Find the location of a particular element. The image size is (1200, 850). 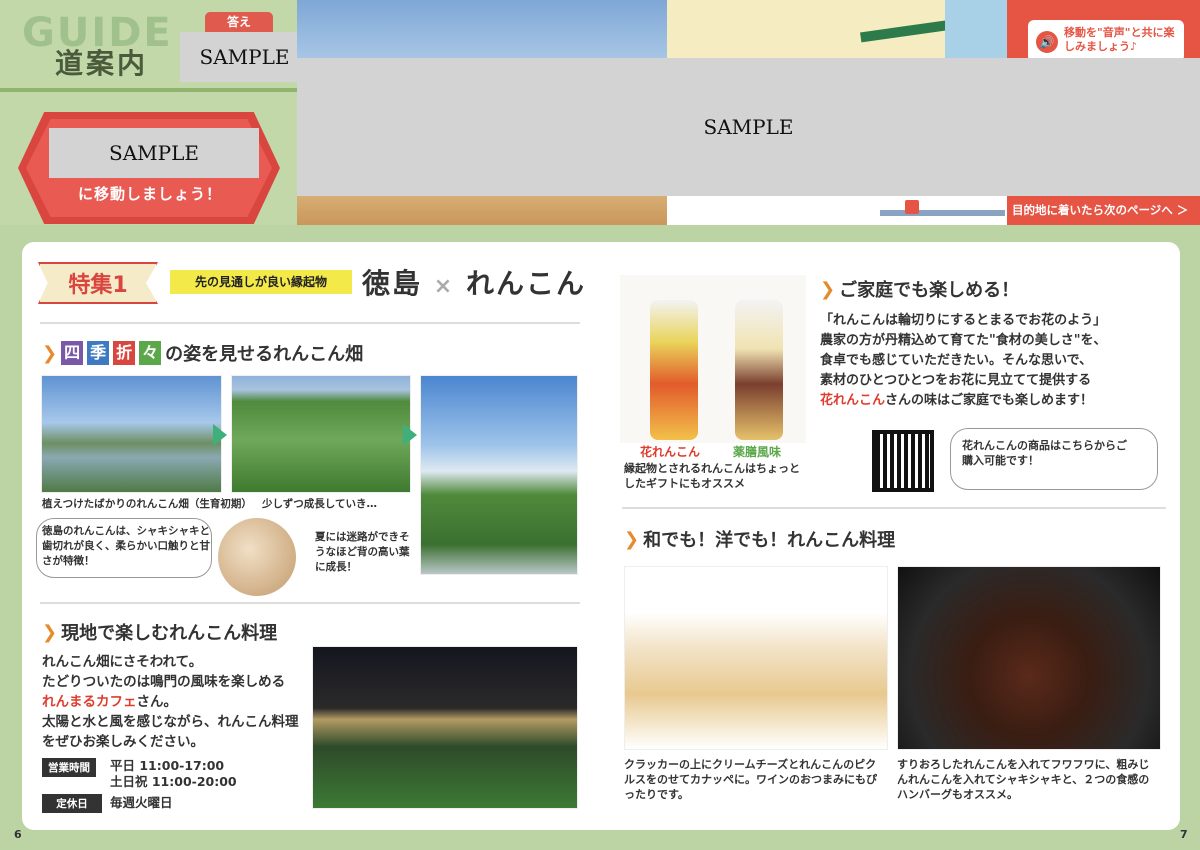

home-line: 農家の方が丹精込めて育てた"食材の美しさ"を、 is located at coordinates (963, 340).